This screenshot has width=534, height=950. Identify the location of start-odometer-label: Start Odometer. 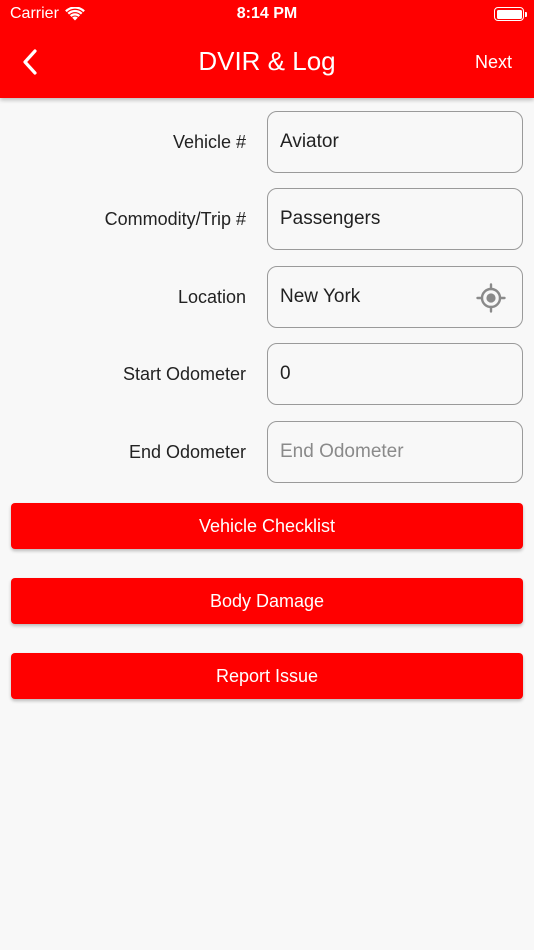
(184, 373).